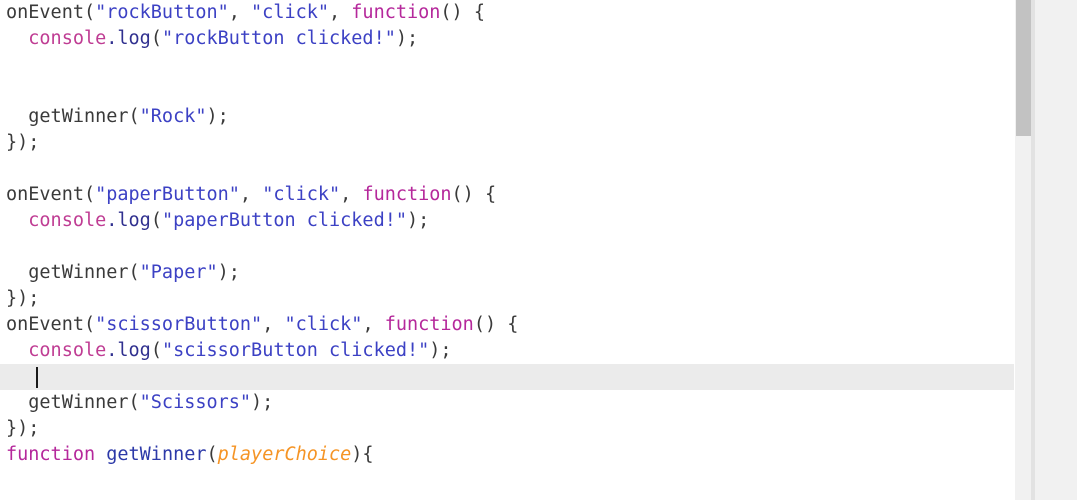 The height and width of the screenshot is (500, 1077). Describe the element at coordinates (507, 39) in the screenshot. I see `code-line: console.log("rockButton clicked!");` at that location.